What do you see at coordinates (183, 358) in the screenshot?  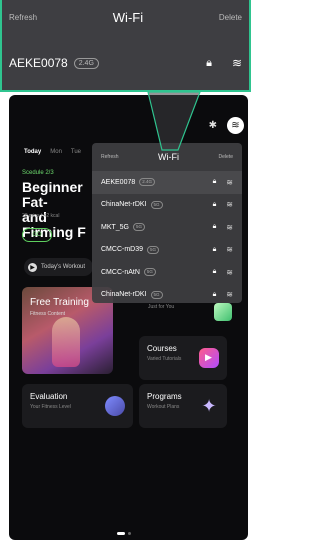 I see `courses-card: Courses Varied Tutorials` at bounding box center [183, 358].